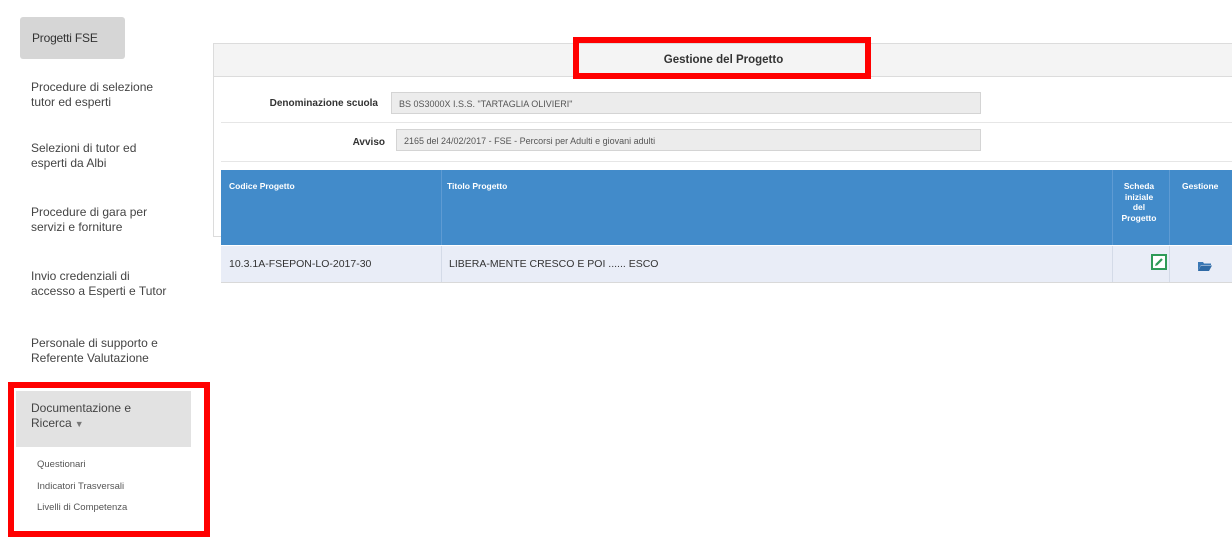  What do you see at coordinates (80, 276) in the screenshot?
I see `sidebar-item-label: Invio credenziali di` at bounding box center [80, 276].